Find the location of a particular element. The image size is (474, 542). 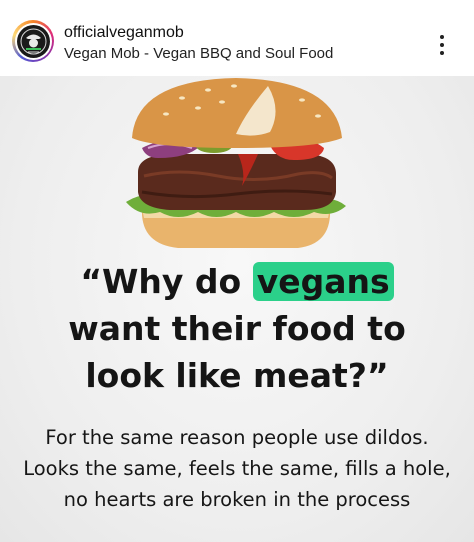

more-options-button is located at coordinates (442, 45).